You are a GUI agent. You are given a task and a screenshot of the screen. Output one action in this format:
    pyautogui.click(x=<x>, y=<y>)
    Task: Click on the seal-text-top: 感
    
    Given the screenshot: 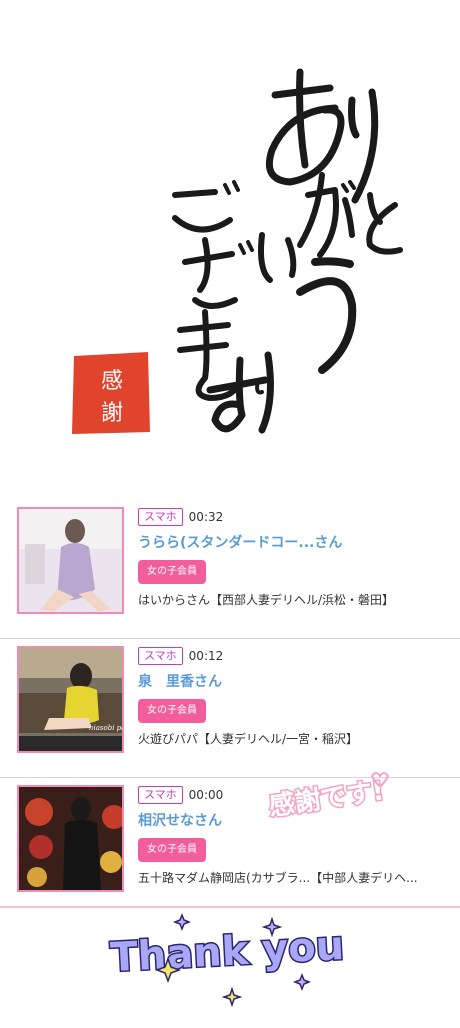 What is the action you would take?
    pyautogui.click(x=112, y=381)
    